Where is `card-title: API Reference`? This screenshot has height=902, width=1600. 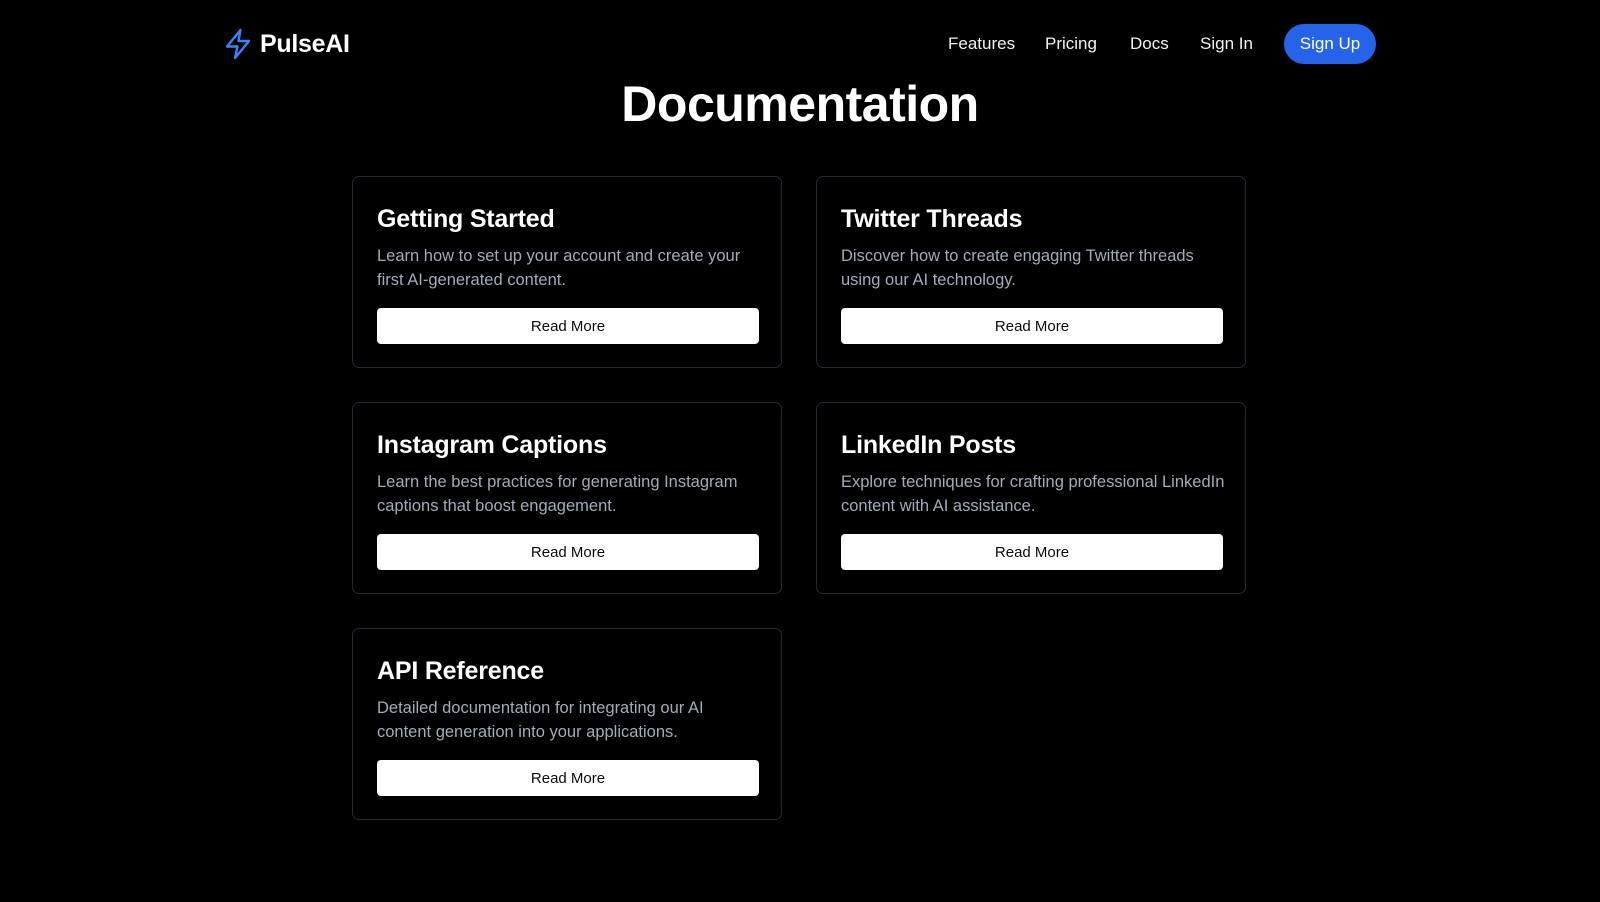 card-title: API Reference is located at coordinates (460, 671).